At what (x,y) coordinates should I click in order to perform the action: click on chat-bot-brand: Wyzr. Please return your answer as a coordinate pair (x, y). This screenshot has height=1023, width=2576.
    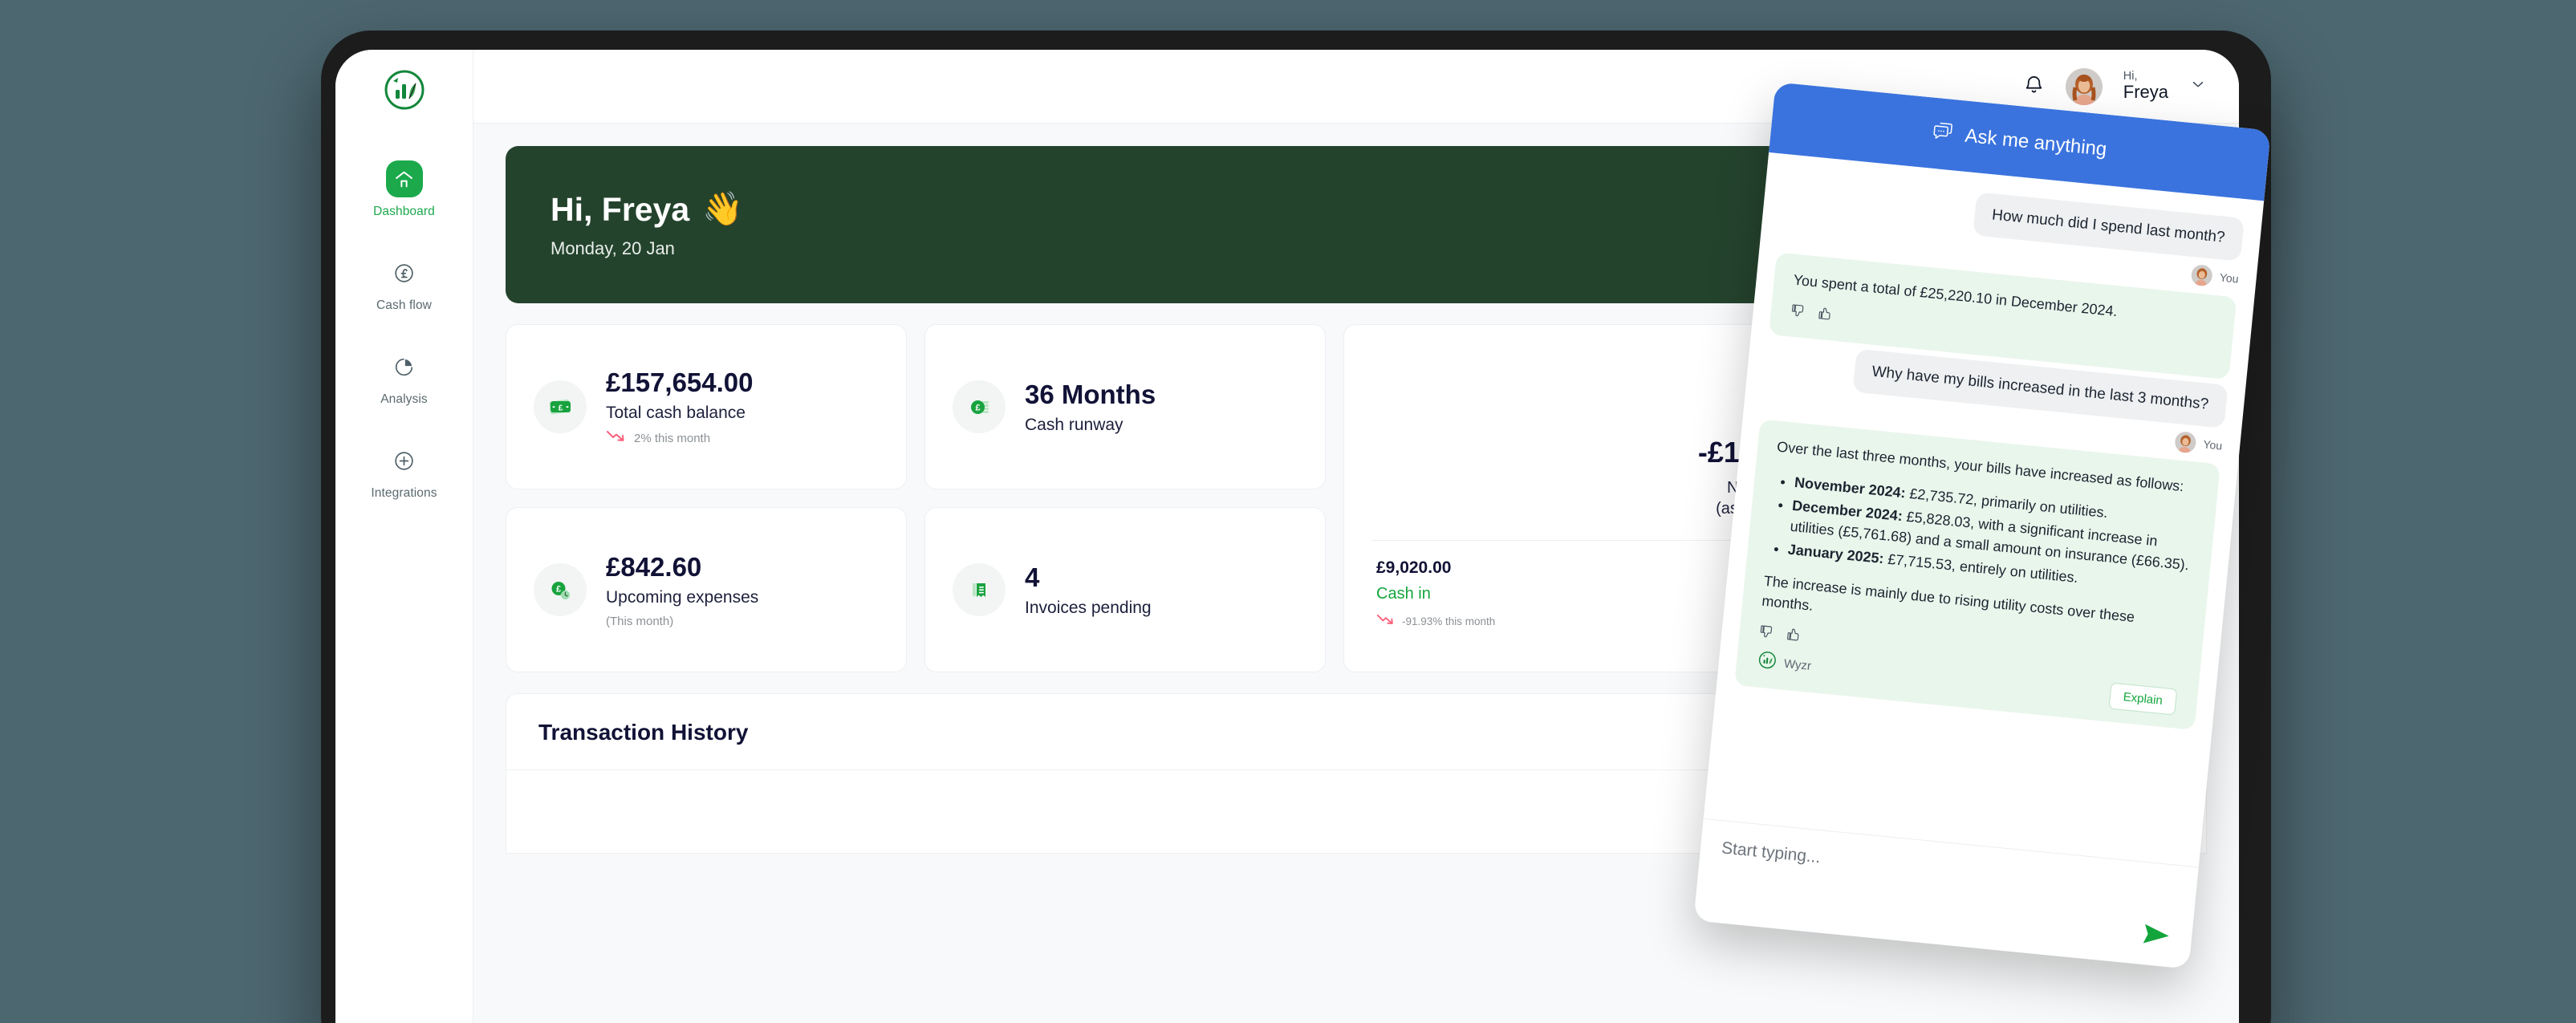
    Looking at the image, I should click on (1785, 664).